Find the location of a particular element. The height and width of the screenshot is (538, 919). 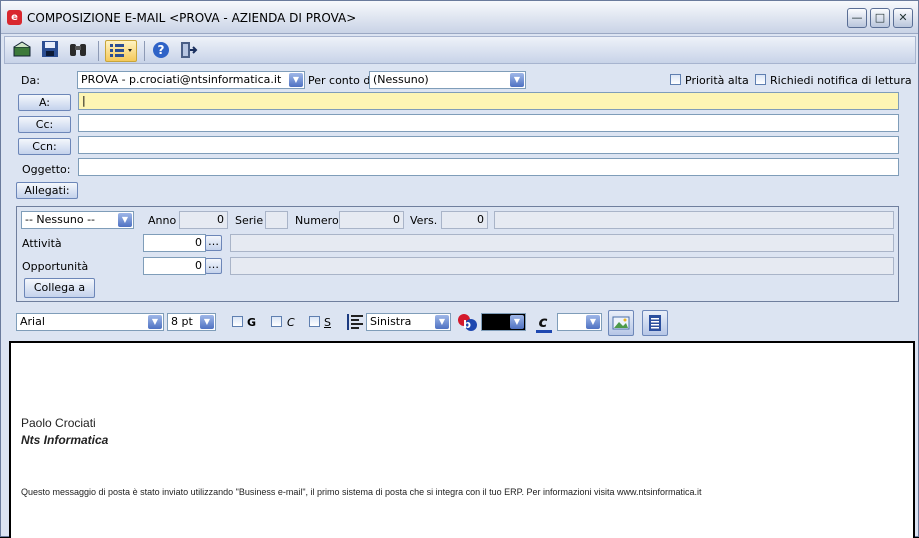

anno-field: 0 is located at coordinates (203, 220).